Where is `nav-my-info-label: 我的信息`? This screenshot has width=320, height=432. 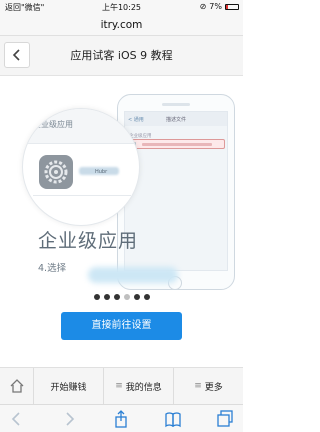 nav-my-info-label: 我的信息 is located at coordinates (143, 387).